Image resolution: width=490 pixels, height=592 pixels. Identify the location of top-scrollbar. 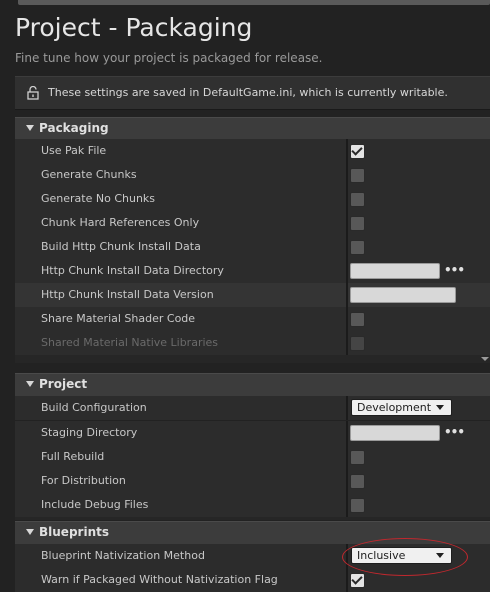
(254, 2).